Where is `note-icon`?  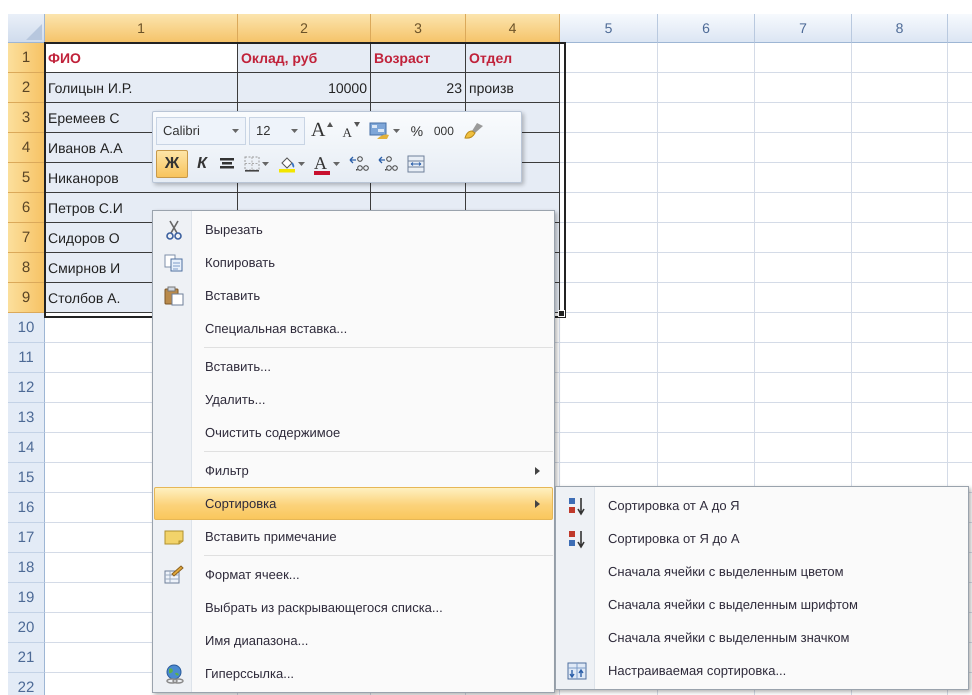
note-icon is located at coordinates (174, 536).